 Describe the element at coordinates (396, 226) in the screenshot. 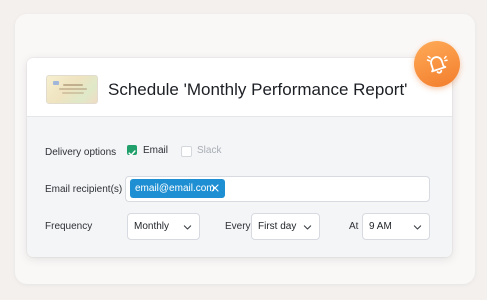

I see `time-select: 9 AM` at that location.